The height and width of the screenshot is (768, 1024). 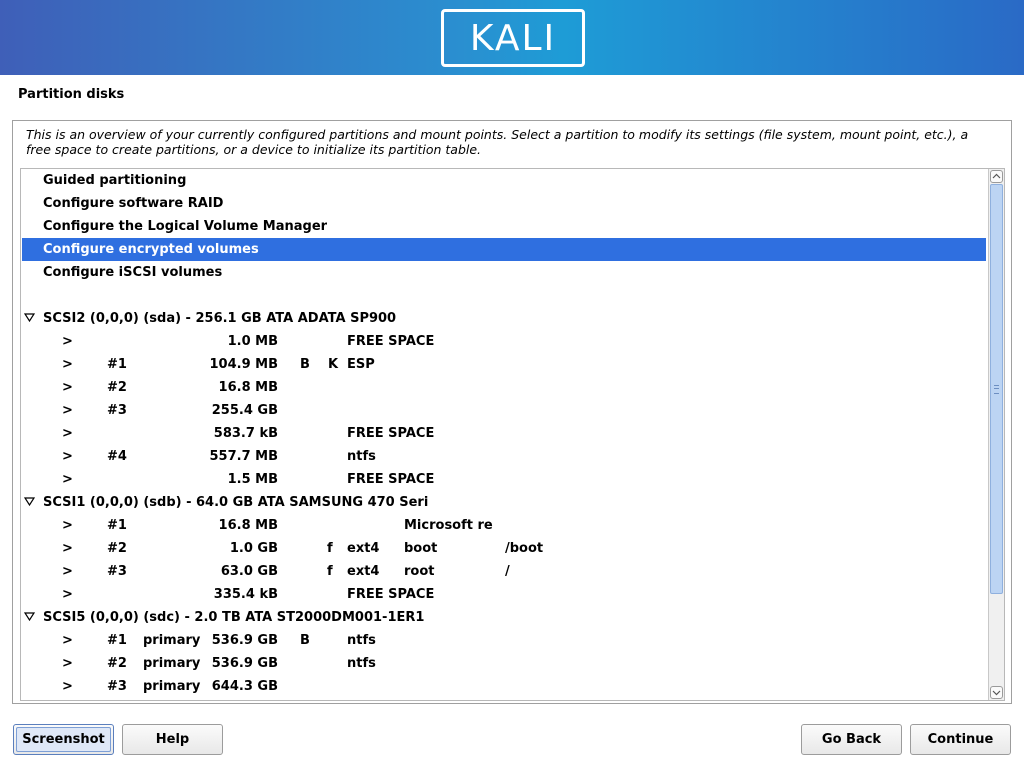 I want to click on partition-row: >1.5 MB FREE SPACE, so click(x=504, y=479).